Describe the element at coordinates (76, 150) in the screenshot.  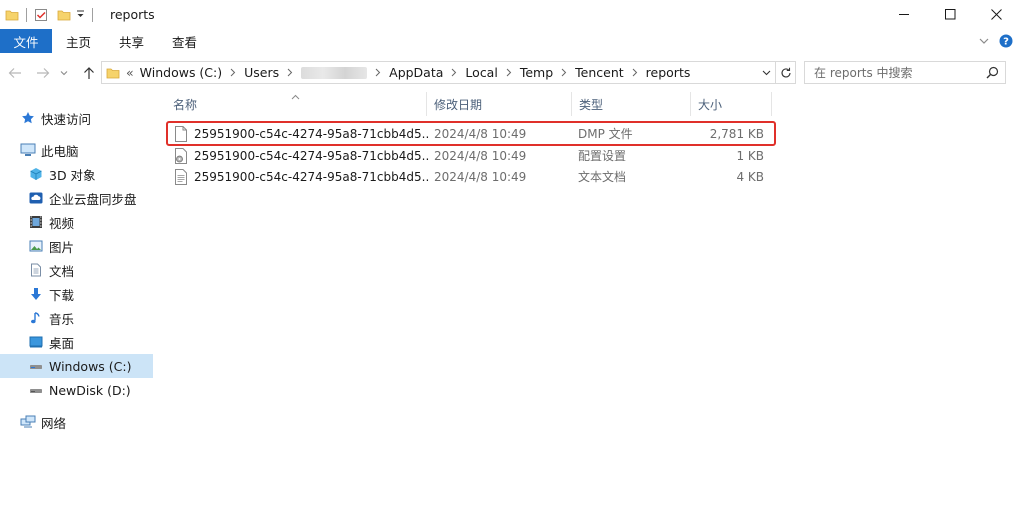
I see `sidebar-item-this-pc: 此电脑` at that location.